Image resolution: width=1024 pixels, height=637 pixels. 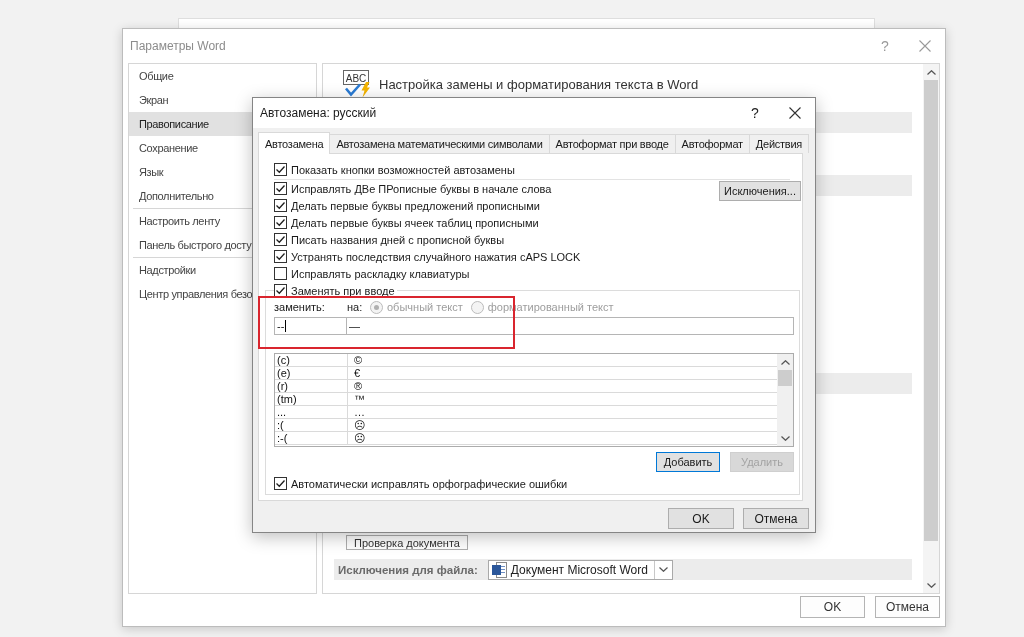 I want to click on check-document-button: Проверка документа, so click(x=407, y=542).